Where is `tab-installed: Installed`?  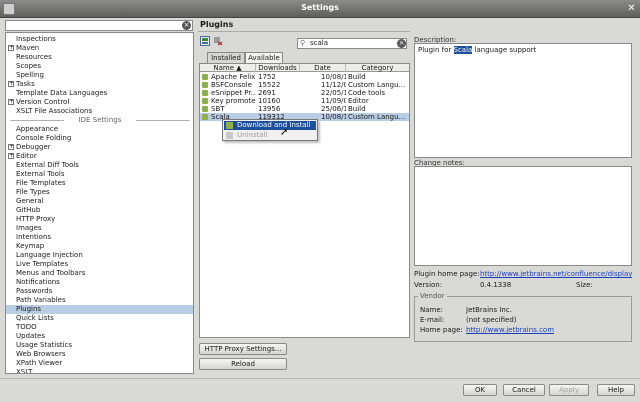 tab-installed: Installed is located at coordinates (226, 57).